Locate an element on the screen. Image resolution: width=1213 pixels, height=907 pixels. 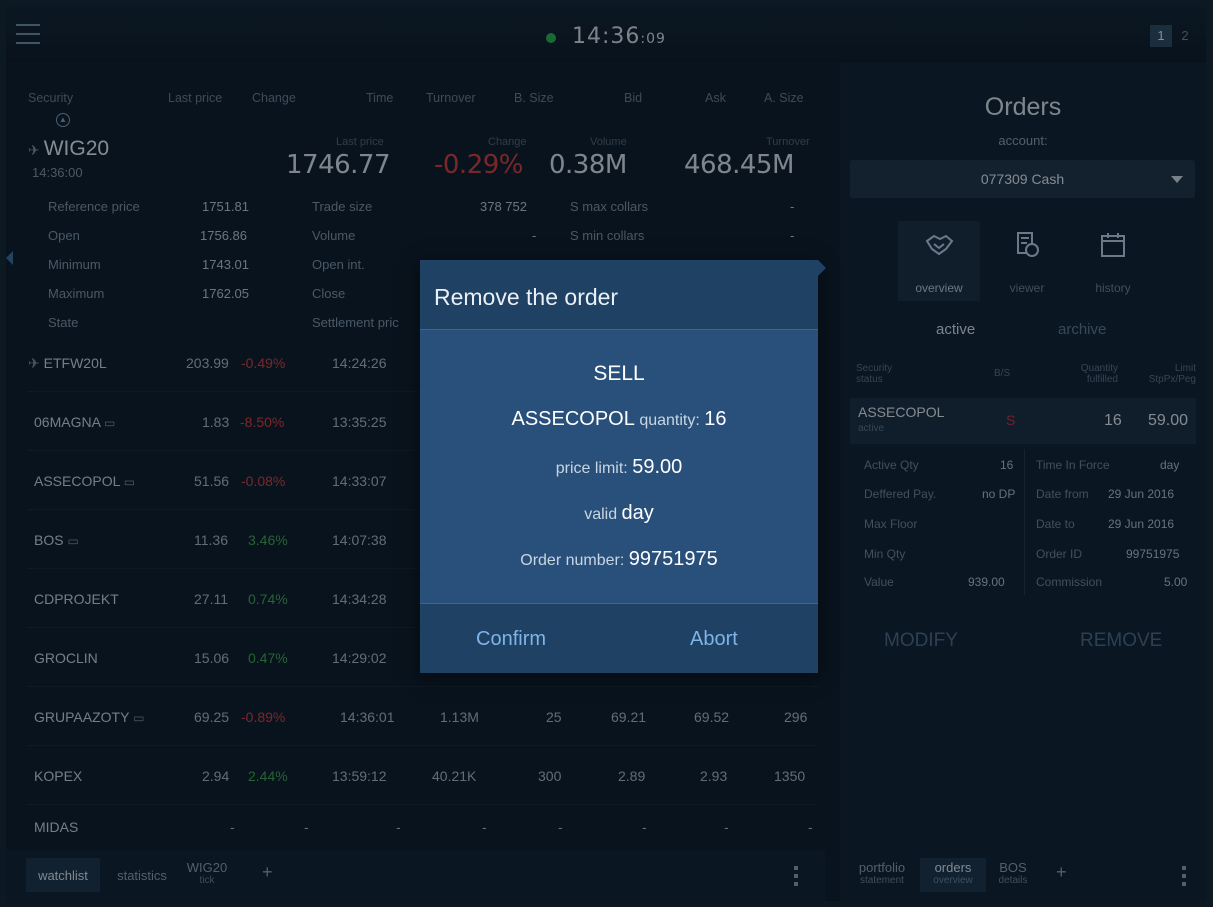
price-line: price limit: 59.00 is located at coordinates (619, 467).